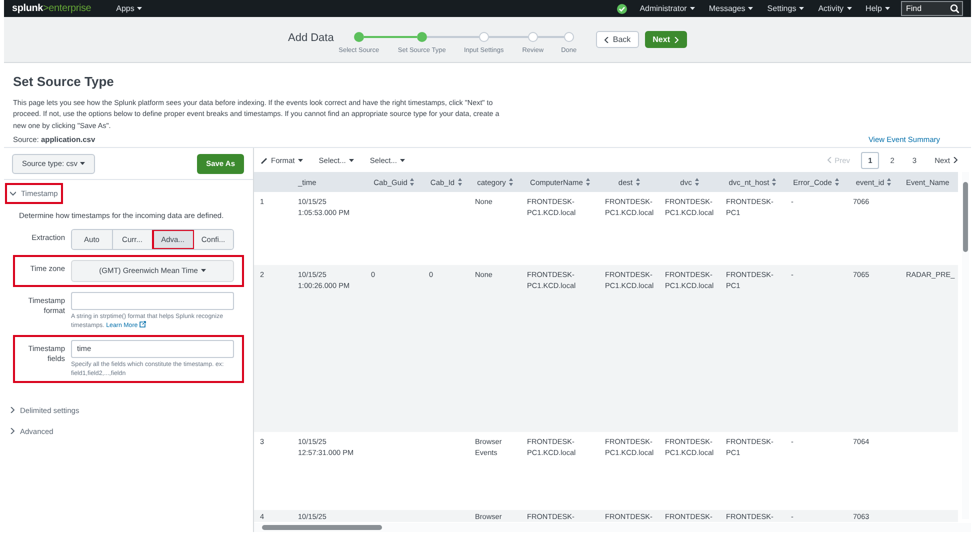 The image size is (975, 535). Describe the element at coordinates (731, 8) in the screenshot. I see `nav-menu: Messages` at that location.